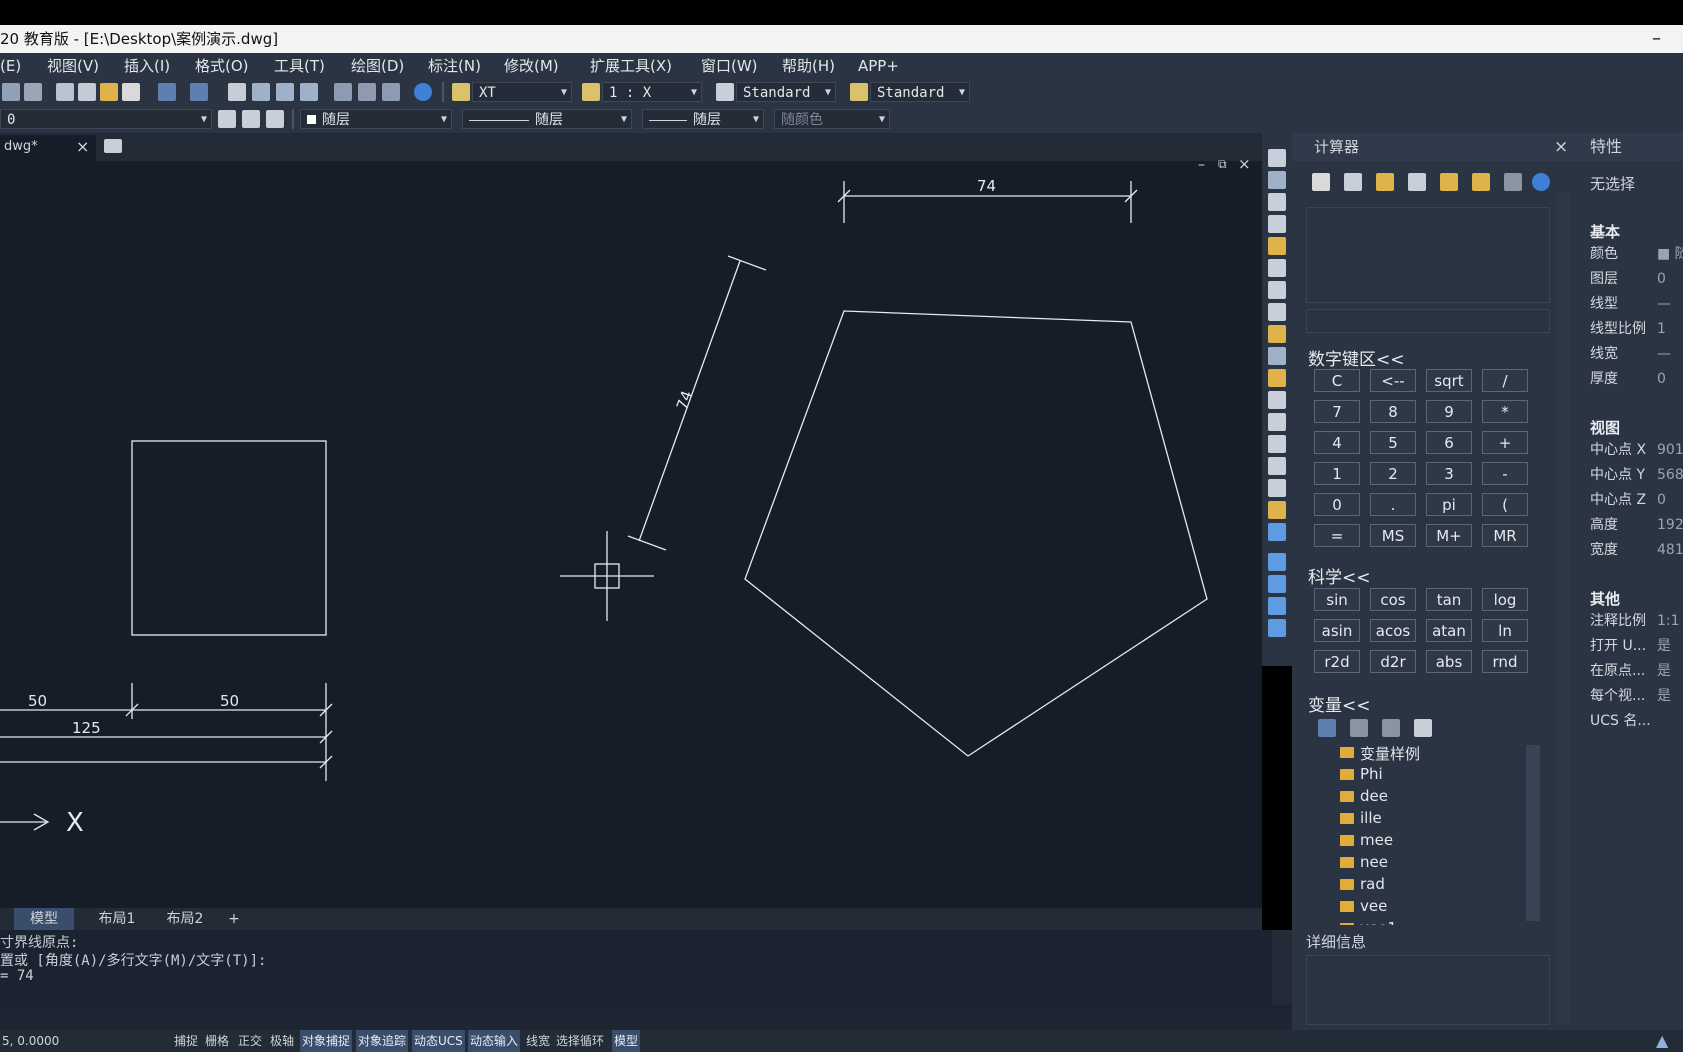 The width and height of the screenshot is (1683, 1052). I want to click on scientific-key: rnd, so click(1505, 661).